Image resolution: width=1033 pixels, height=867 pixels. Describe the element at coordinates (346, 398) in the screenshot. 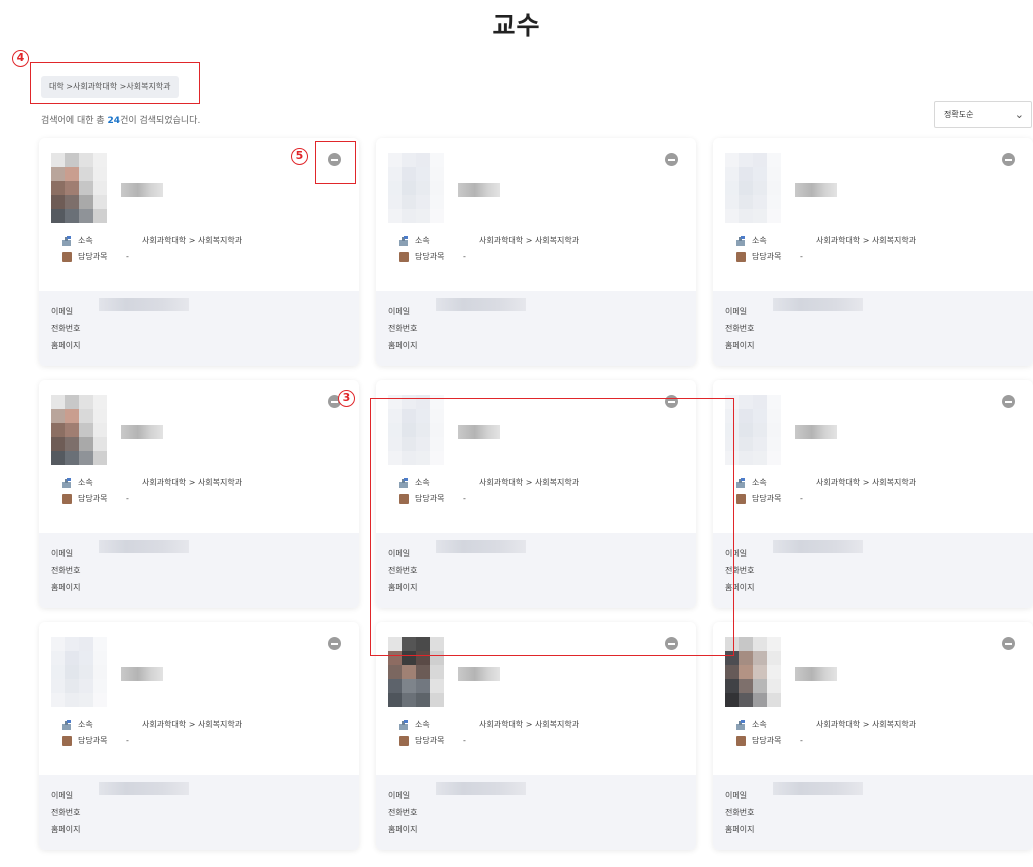

I see `annotation-number-card: 3` at that location.